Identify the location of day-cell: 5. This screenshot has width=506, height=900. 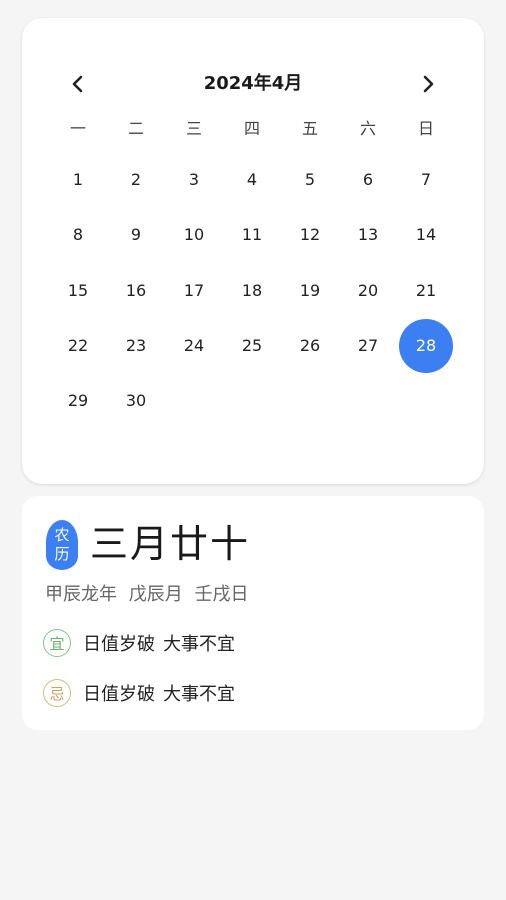
(310, 179).